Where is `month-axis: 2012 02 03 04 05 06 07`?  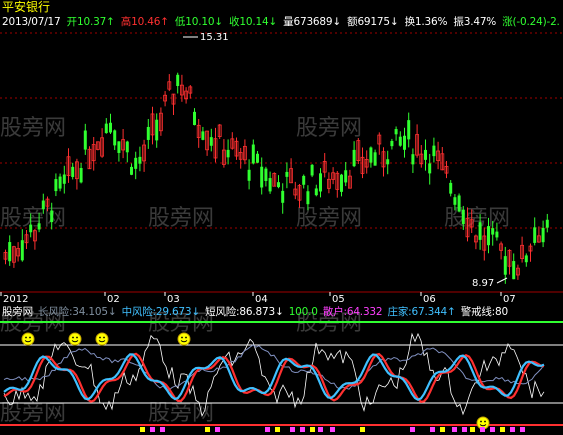 month-axis: 2012 02 03 04 05 06 07 is located at coordinates (258, 298).